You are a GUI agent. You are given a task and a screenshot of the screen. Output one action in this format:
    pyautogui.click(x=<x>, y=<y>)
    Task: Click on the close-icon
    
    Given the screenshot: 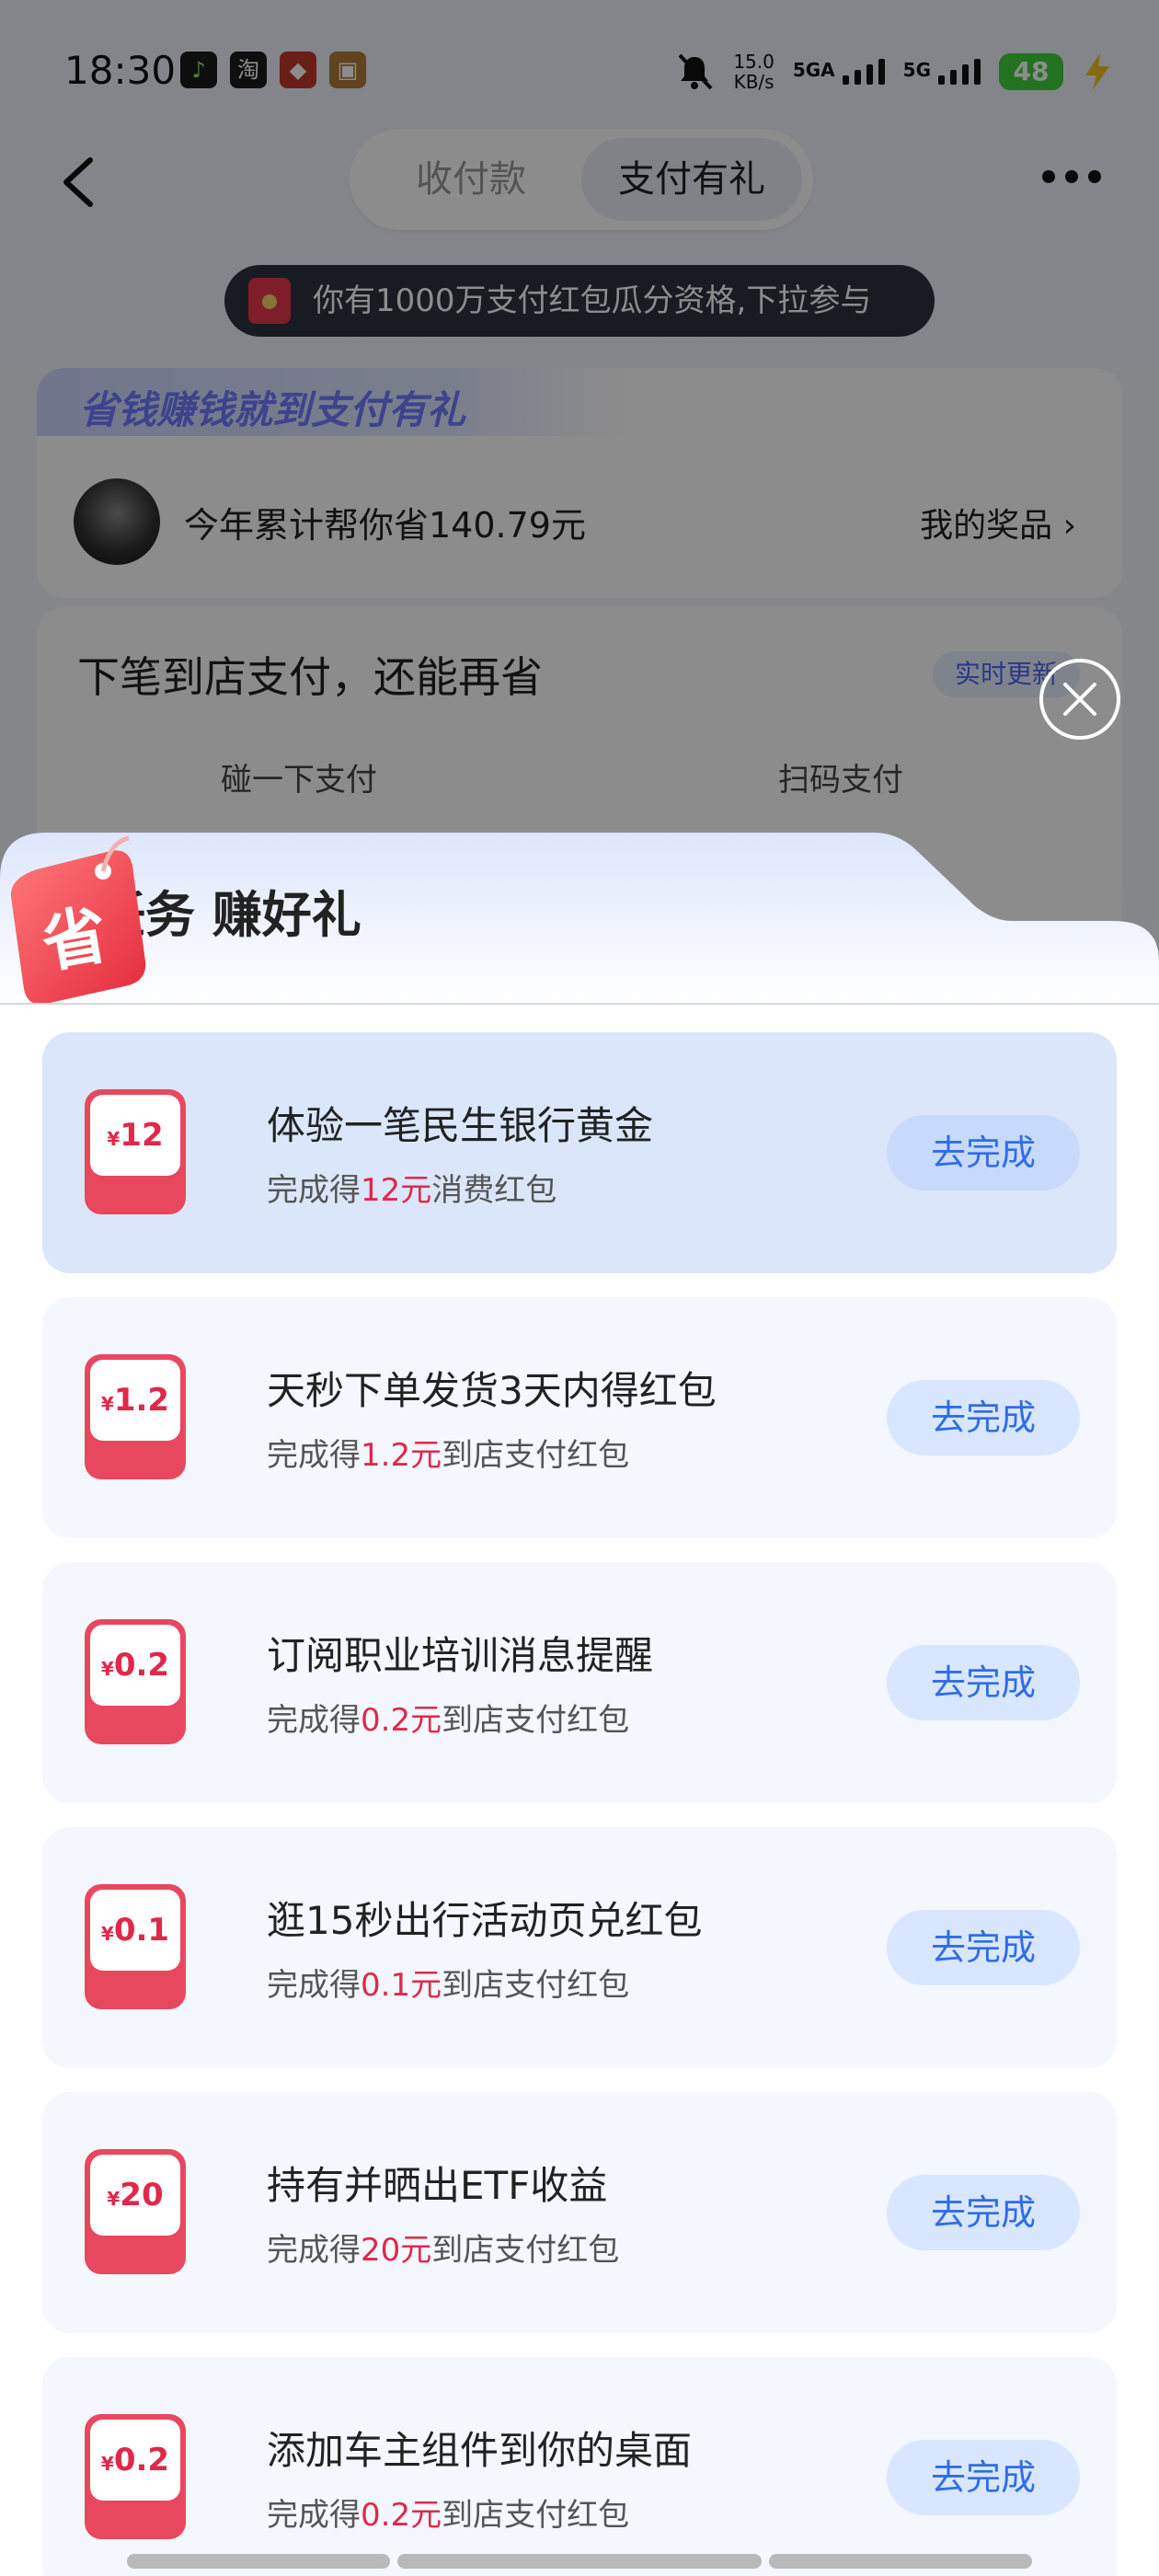 What is the action you would take?
    pyautogui.click(x=1079, y=699)
    